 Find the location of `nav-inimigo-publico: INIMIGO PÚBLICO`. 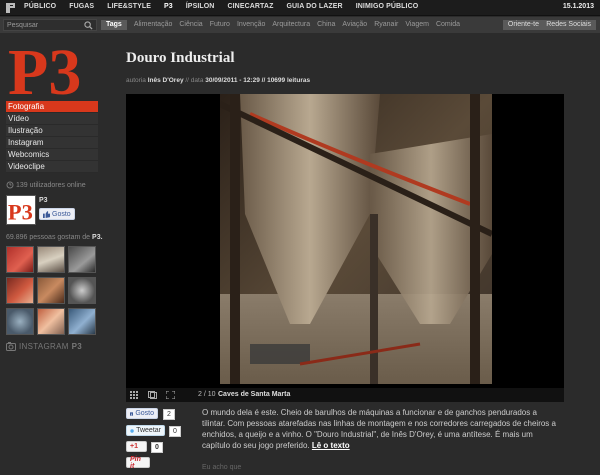

nav-inimigo-publico: INIMIGO PÚBLICO is located at coordinates (387, 6).